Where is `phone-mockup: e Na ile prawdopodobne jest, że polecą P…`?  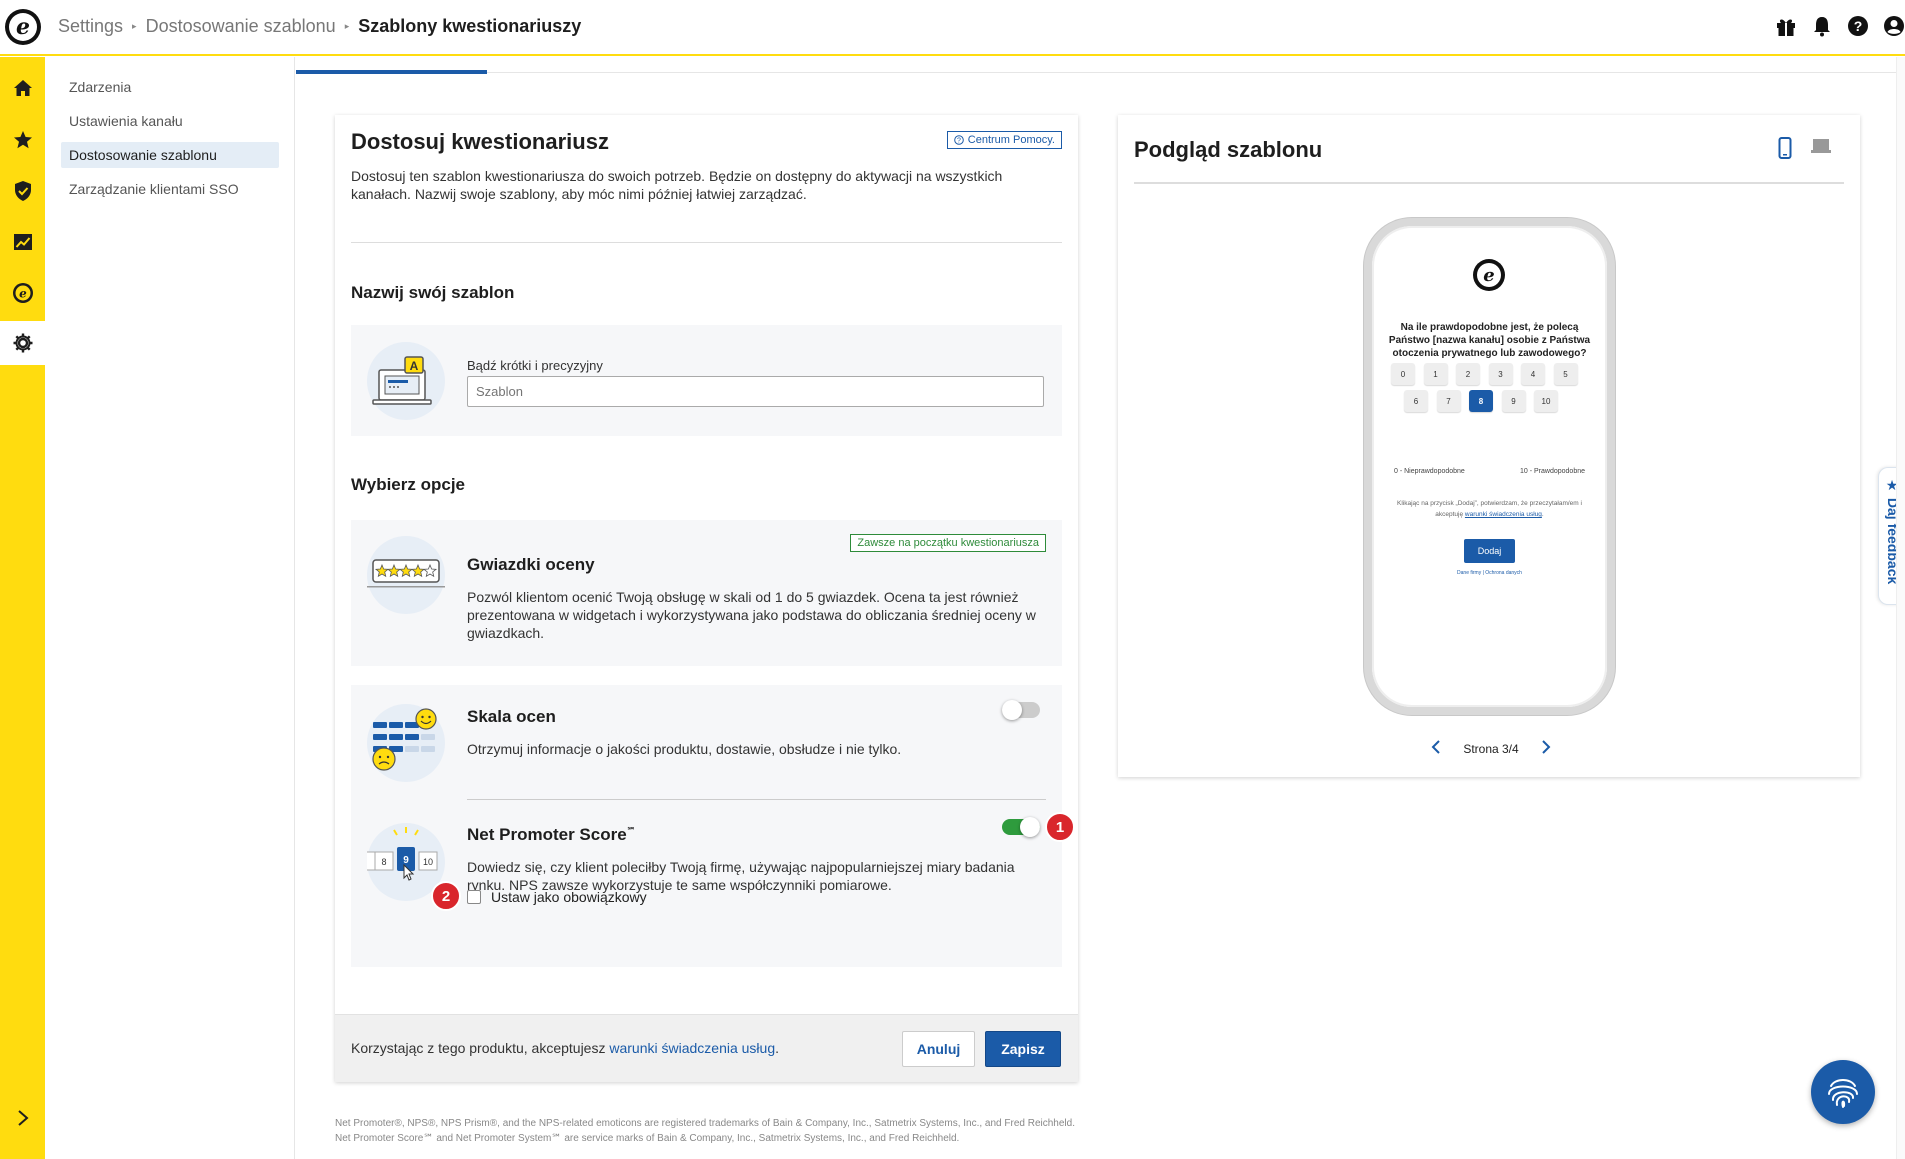 phone-mockup: e Na ile prawdopodobne jest, że polecą P… is located at coordinates (1489, 466).